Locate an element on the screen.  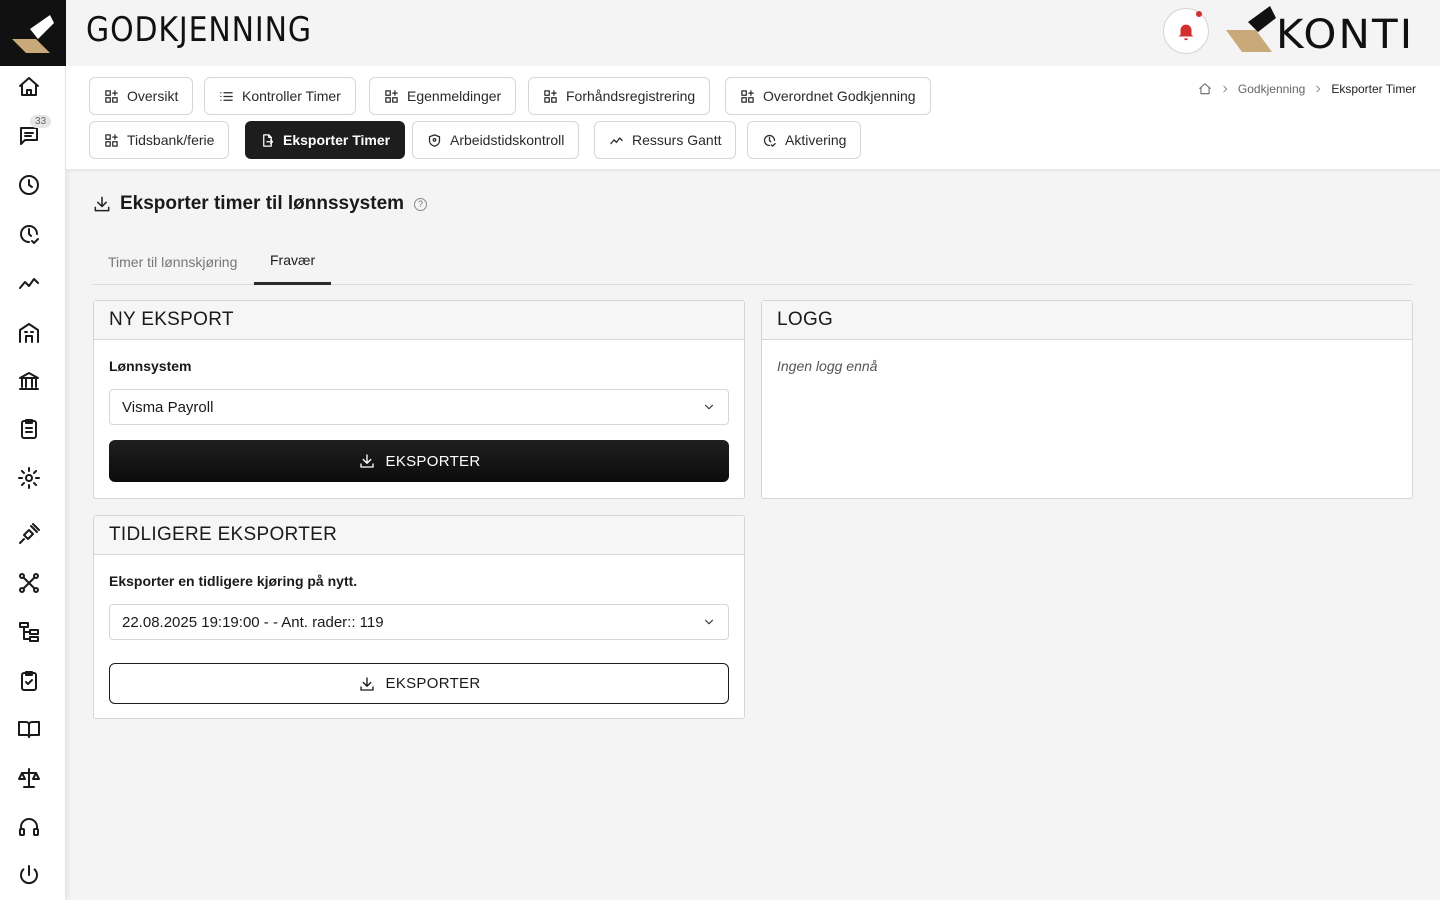
book-icon is located at coordinates (29, 729).